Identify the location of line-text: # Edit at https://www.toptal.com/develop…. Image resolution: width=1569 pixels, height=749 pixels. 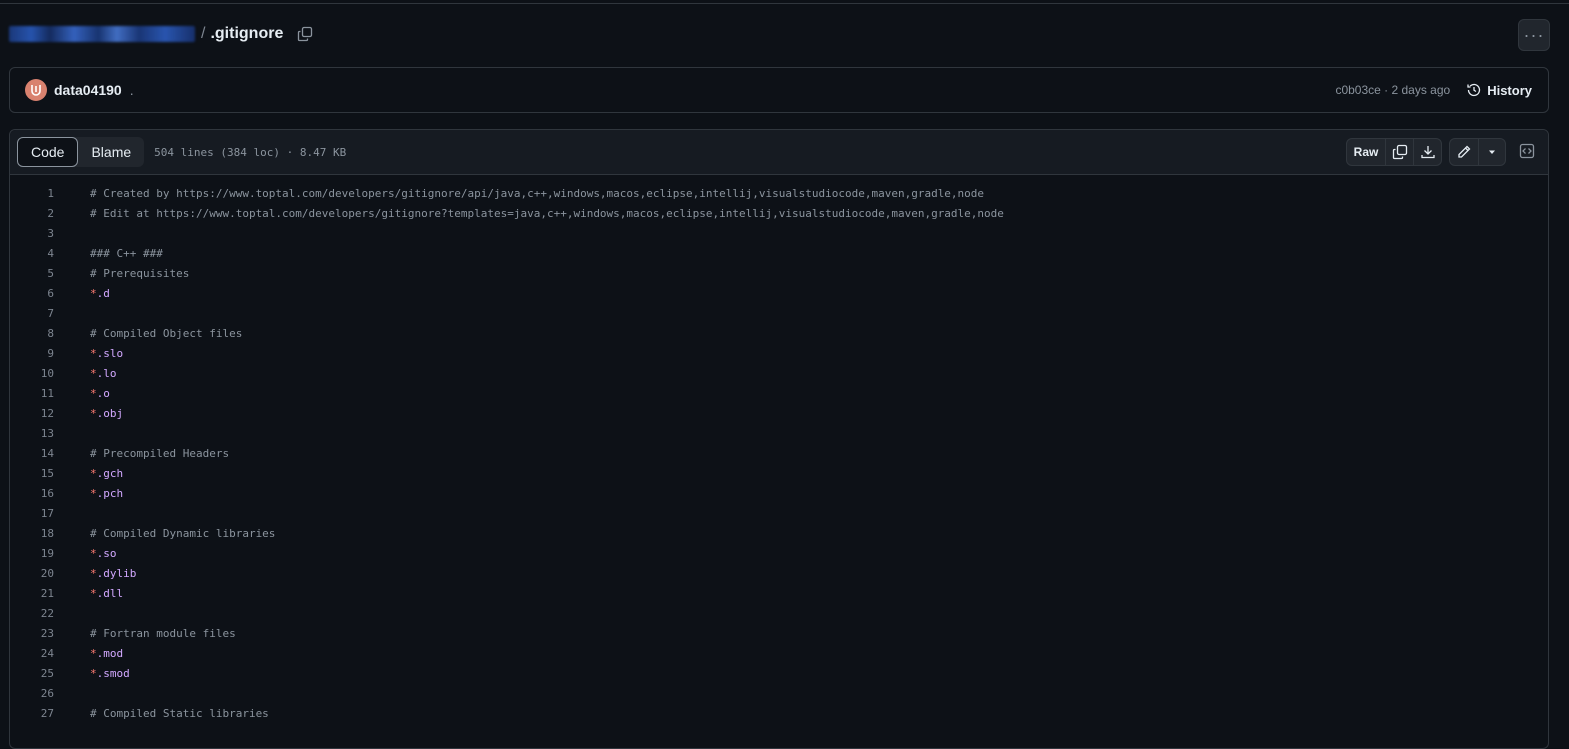
(547, 213).